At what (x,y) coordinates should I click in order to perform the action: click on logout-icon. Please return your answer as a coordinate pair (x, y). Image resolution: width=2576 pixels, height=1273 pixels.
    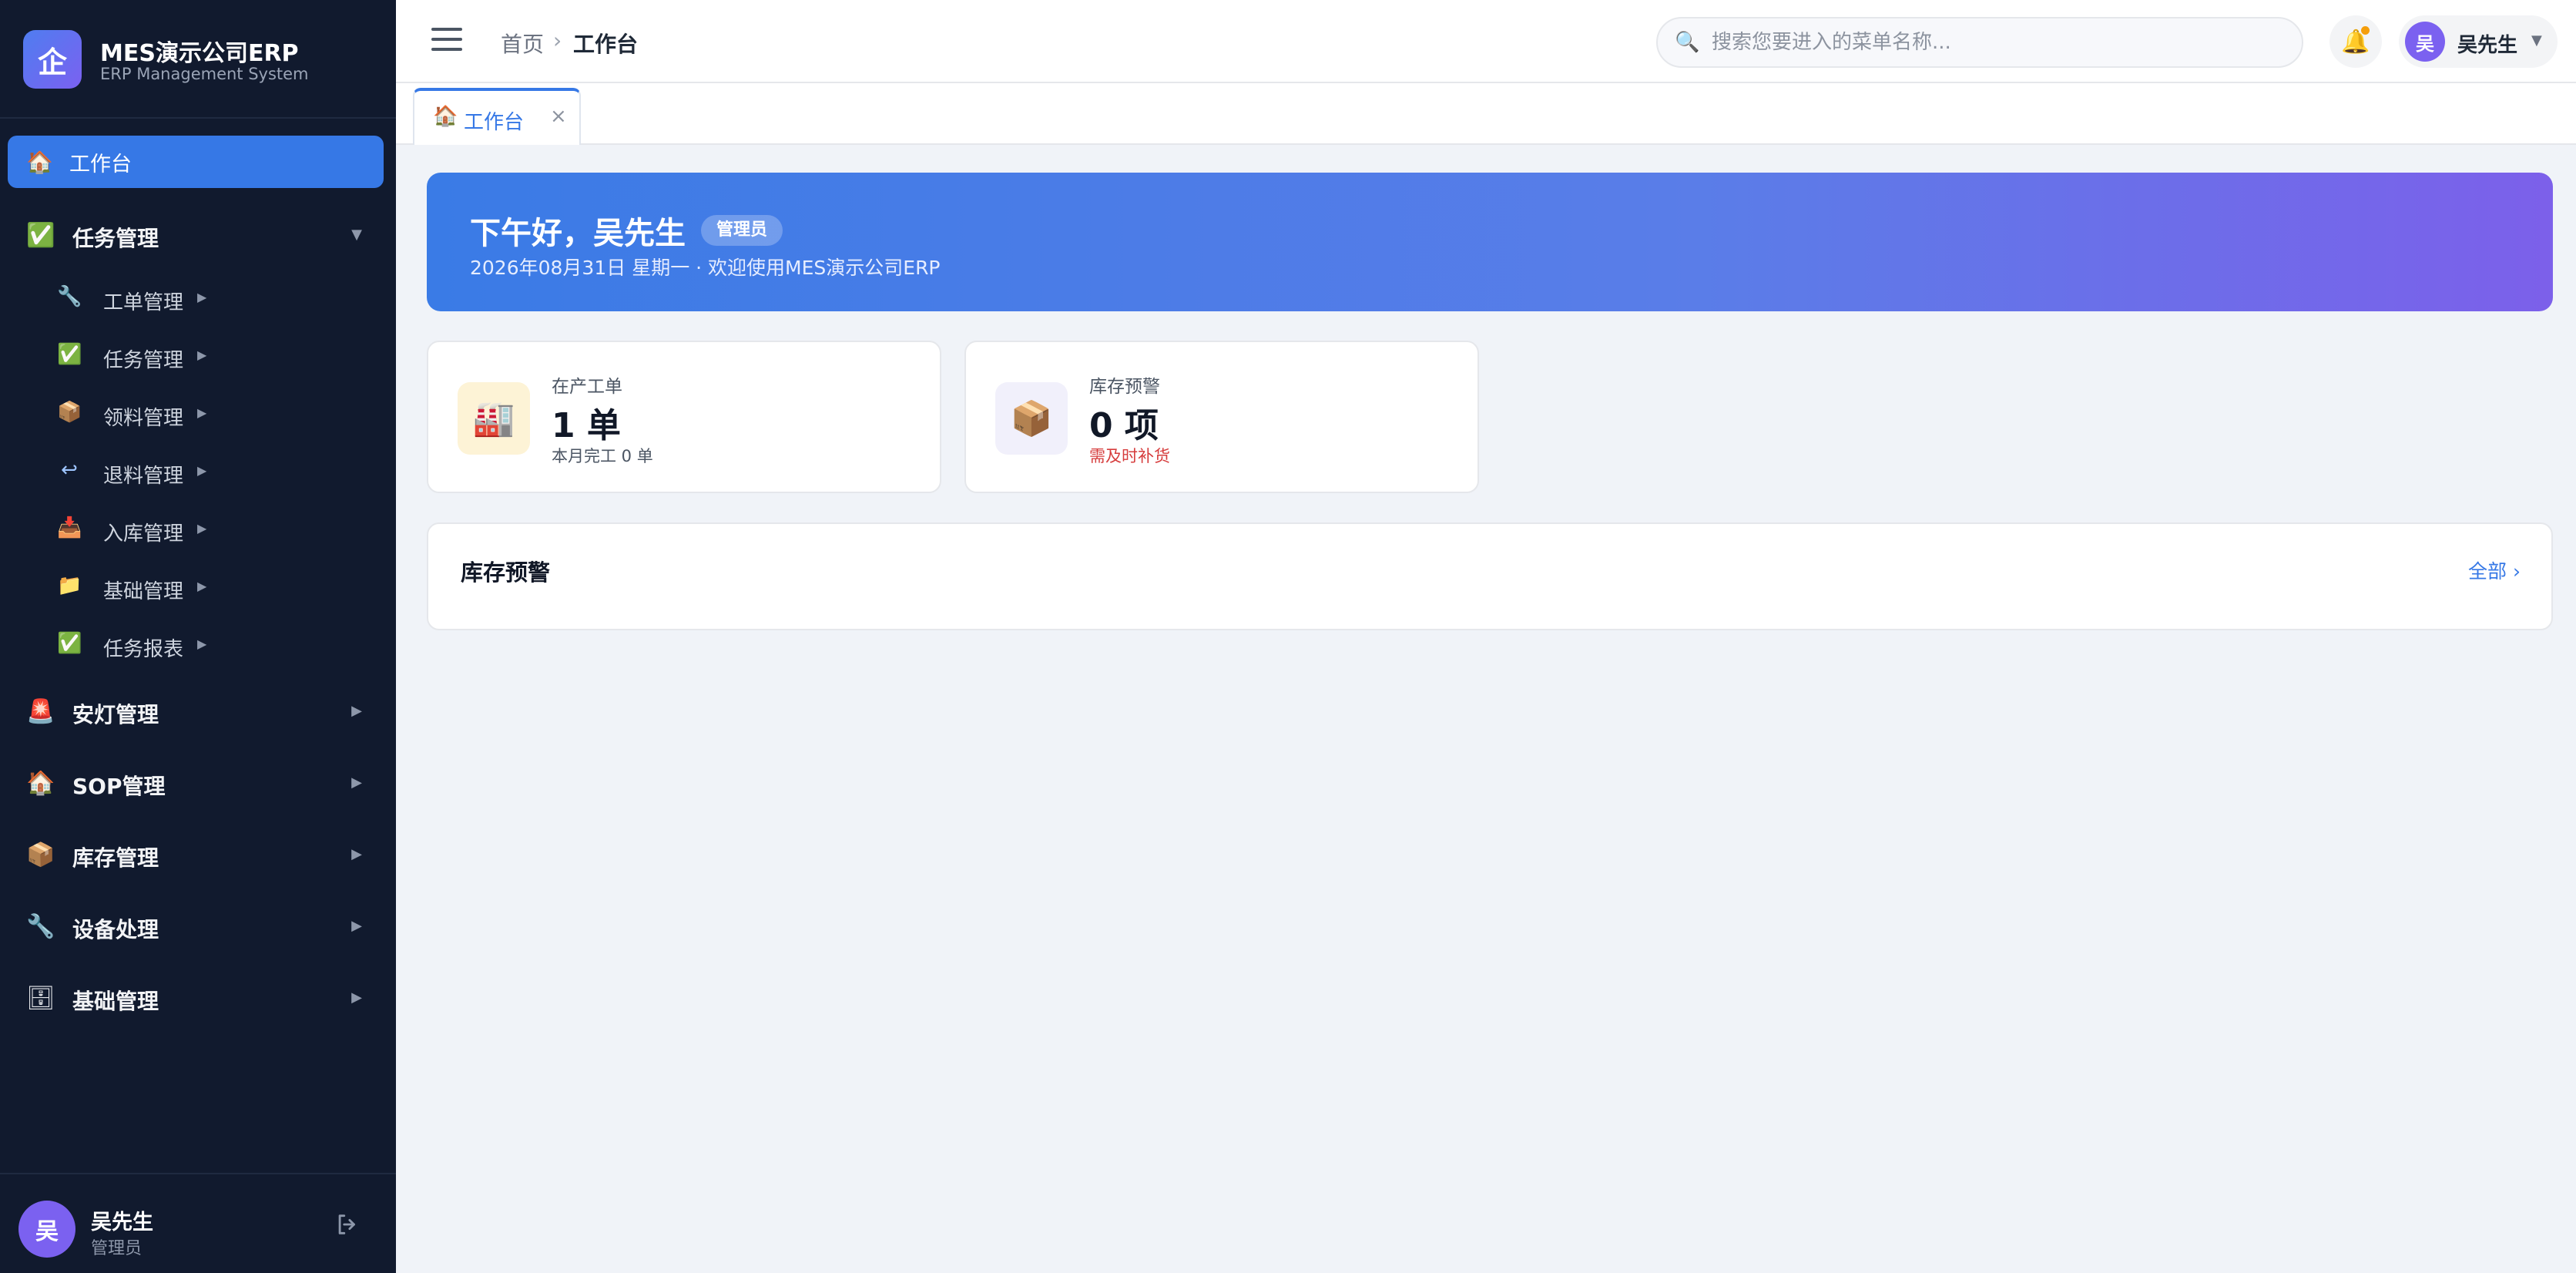
    Looking at the image, I should click on (347, 1224).